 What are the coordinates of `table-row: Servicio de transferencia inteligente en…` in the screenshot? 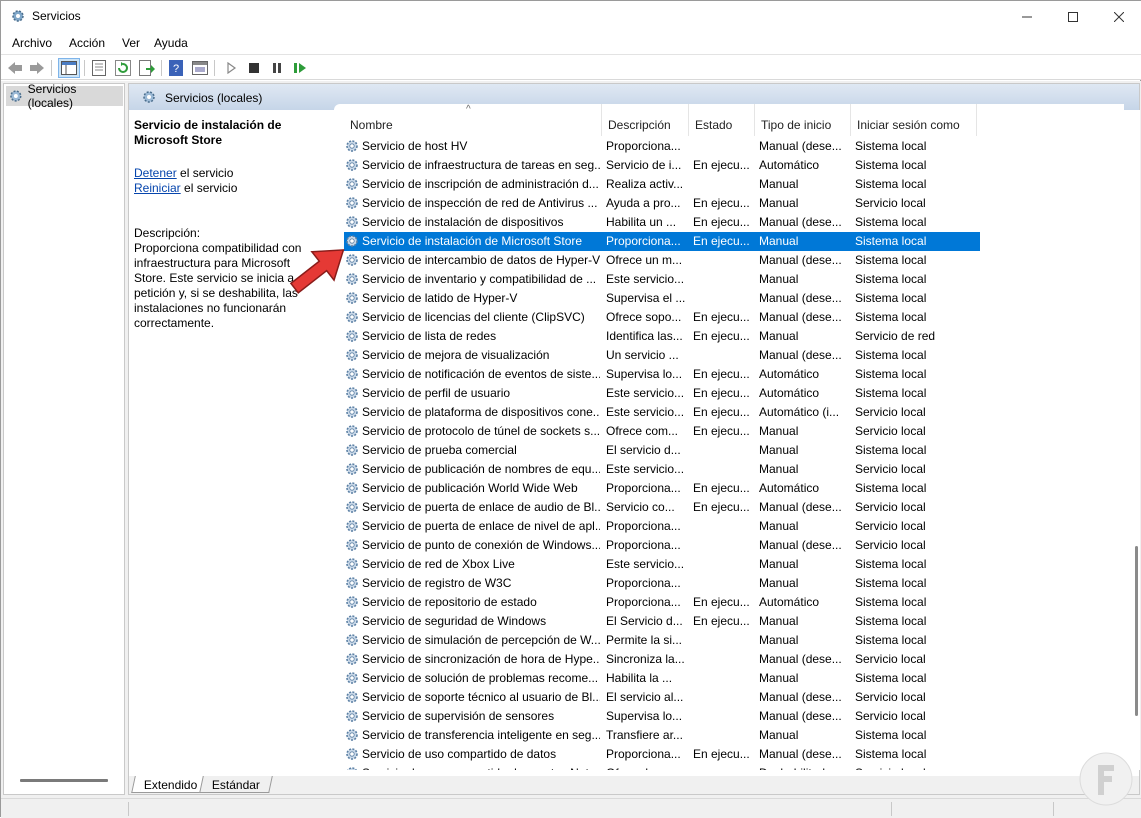 It's located at (662, 735).